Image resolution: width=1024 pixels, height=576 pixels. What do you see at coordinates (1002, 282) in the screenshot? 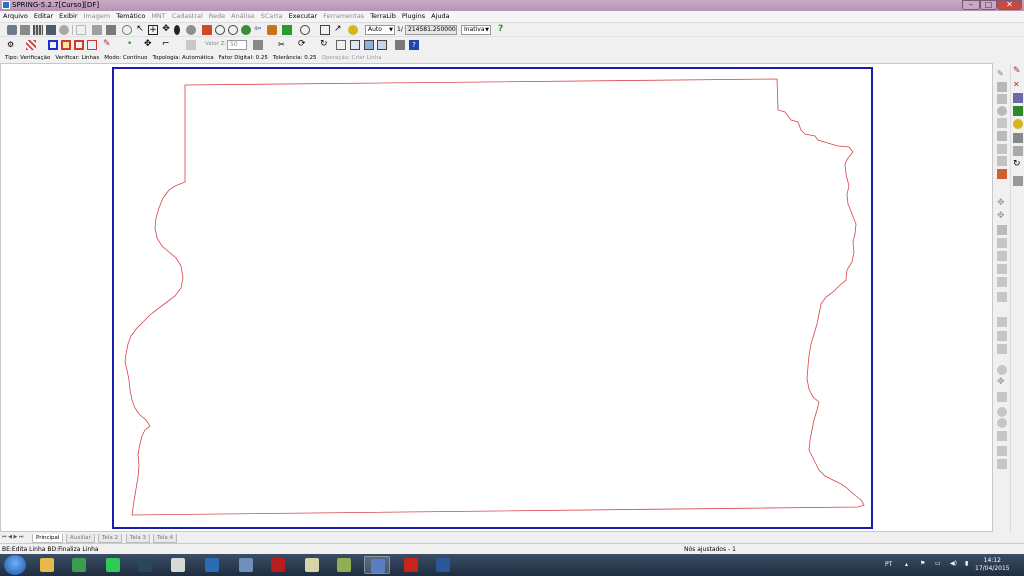
I see `flip-icon` at bounding box center [1002, 282].